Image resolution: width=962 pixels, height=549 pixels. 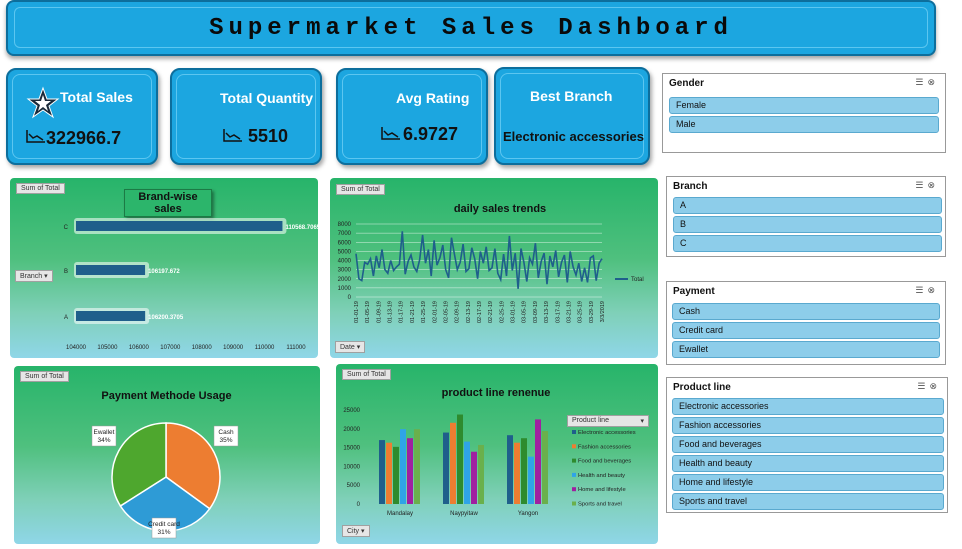 What do you see at coordinates (604, 447) in the screenshot?
I see `legend-label: Fashion accessories` at bounding box center [604, 447].